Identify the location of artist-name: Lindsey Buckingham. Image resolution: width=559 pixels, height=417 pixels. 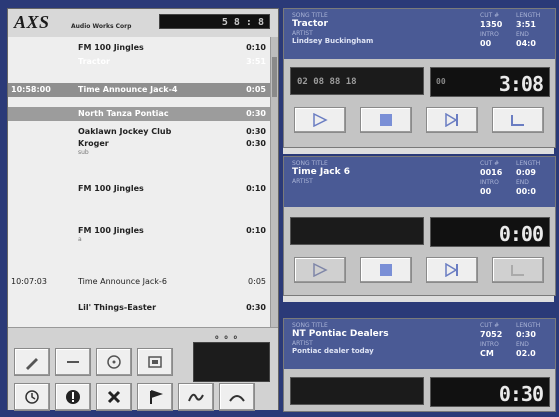
(333, 41).